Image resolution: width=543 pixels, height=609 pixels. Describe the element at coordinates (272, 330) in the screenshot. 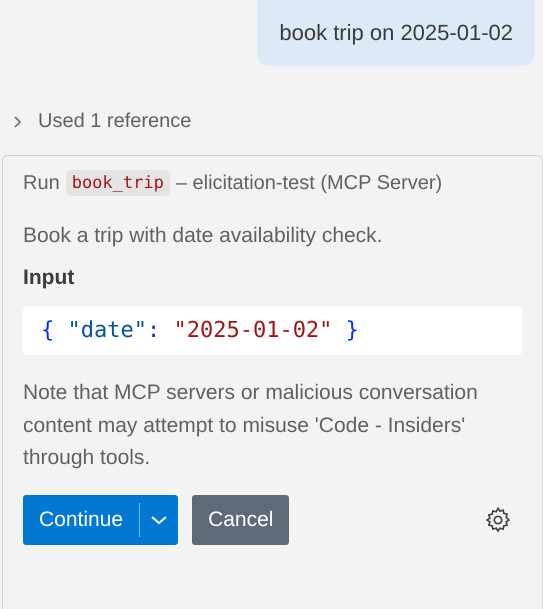

I see `input-code: { "date": "2025-01-02" }` at that location.